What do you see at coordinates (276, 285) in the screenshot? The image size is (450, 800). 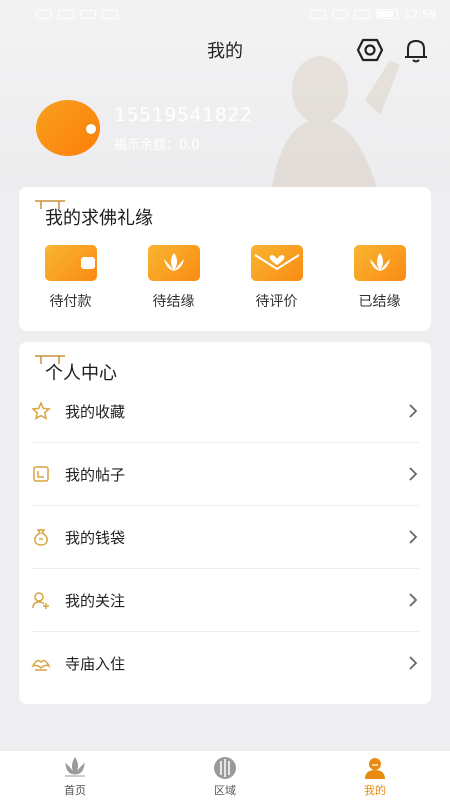 I see `order-pending-review: 待评价` at bounding box center [276, 285].